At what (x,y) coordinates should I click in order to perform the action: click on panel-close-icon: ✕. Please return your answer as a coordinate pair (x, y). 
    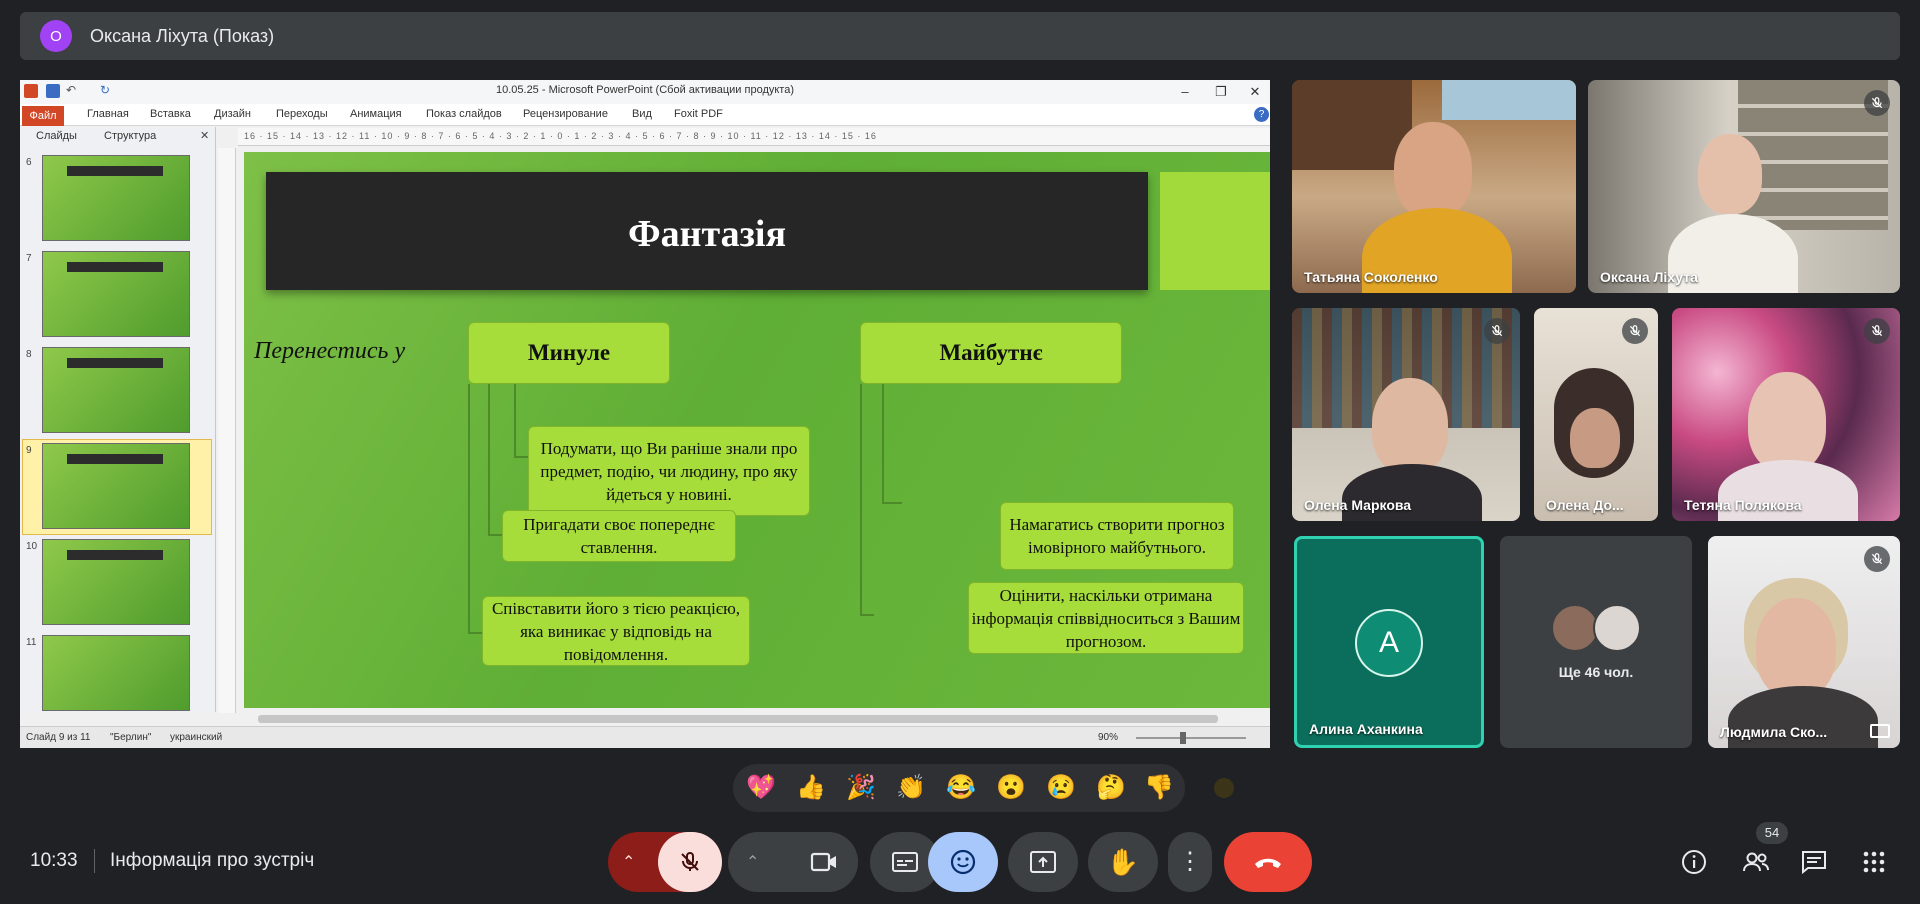
    Looking at the image, I should click on (204, 135).